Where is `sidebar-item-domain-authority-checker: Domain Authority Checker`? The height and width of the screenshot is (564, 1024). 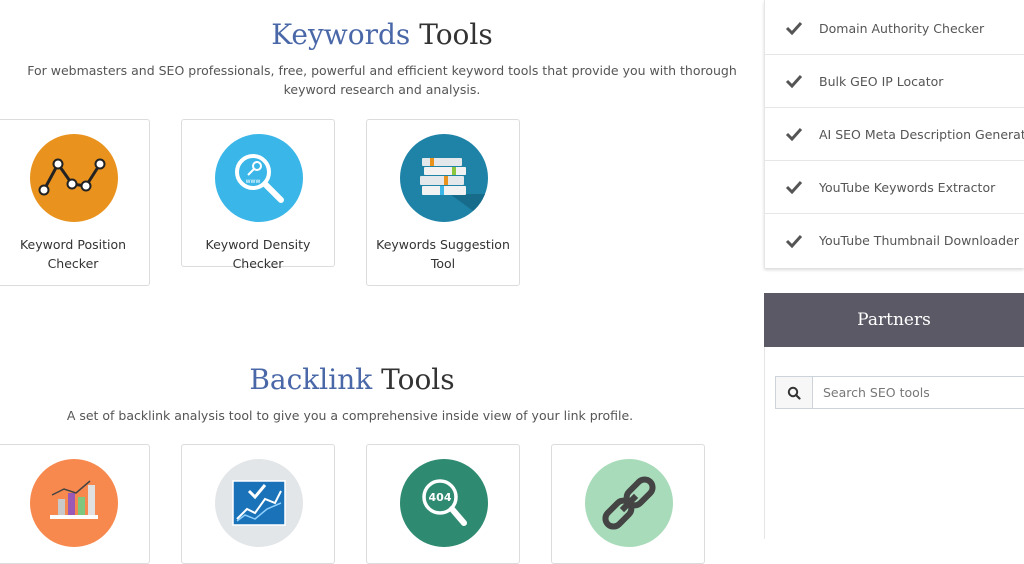
sidebar-item-domain-authority-checker: Domain Authority Checker is located at coordinates (894, 28).